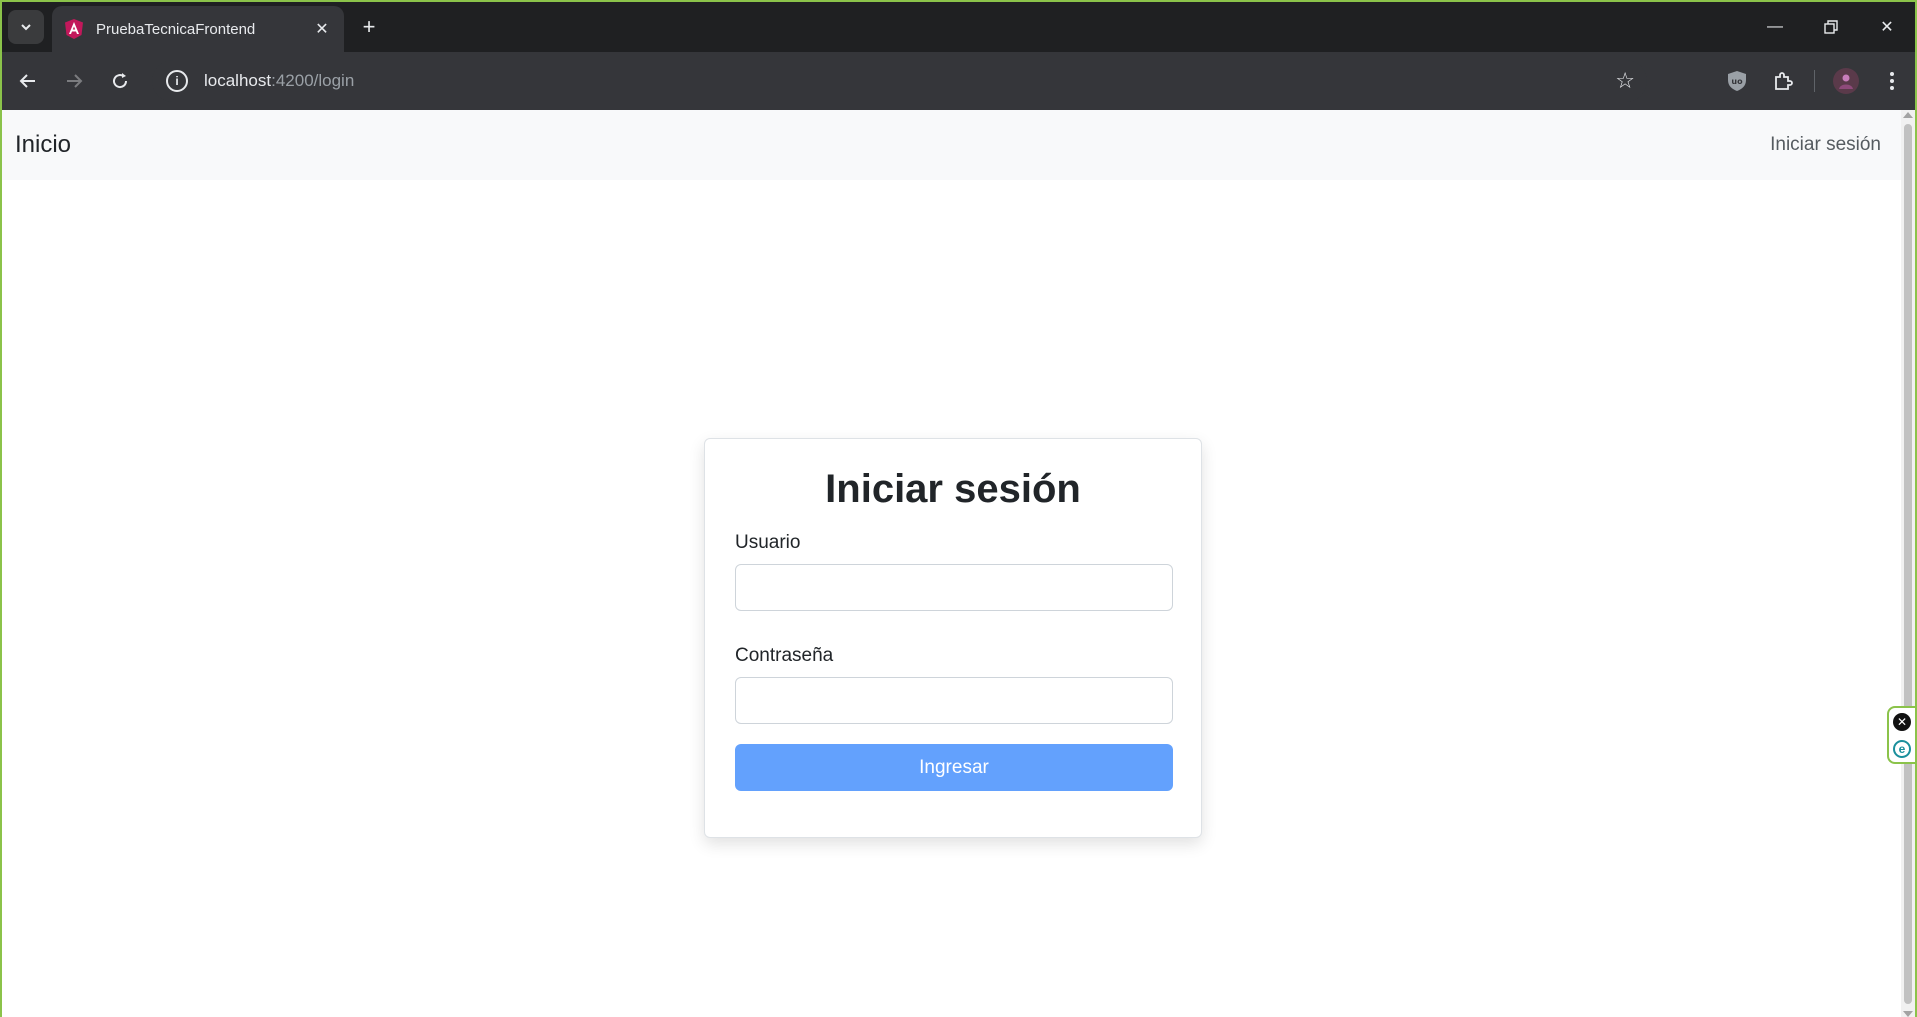 Image resolution: width=1917 pixels, height=1017 pixels. I want to click on toolbar-divider, so click(1814, 81).